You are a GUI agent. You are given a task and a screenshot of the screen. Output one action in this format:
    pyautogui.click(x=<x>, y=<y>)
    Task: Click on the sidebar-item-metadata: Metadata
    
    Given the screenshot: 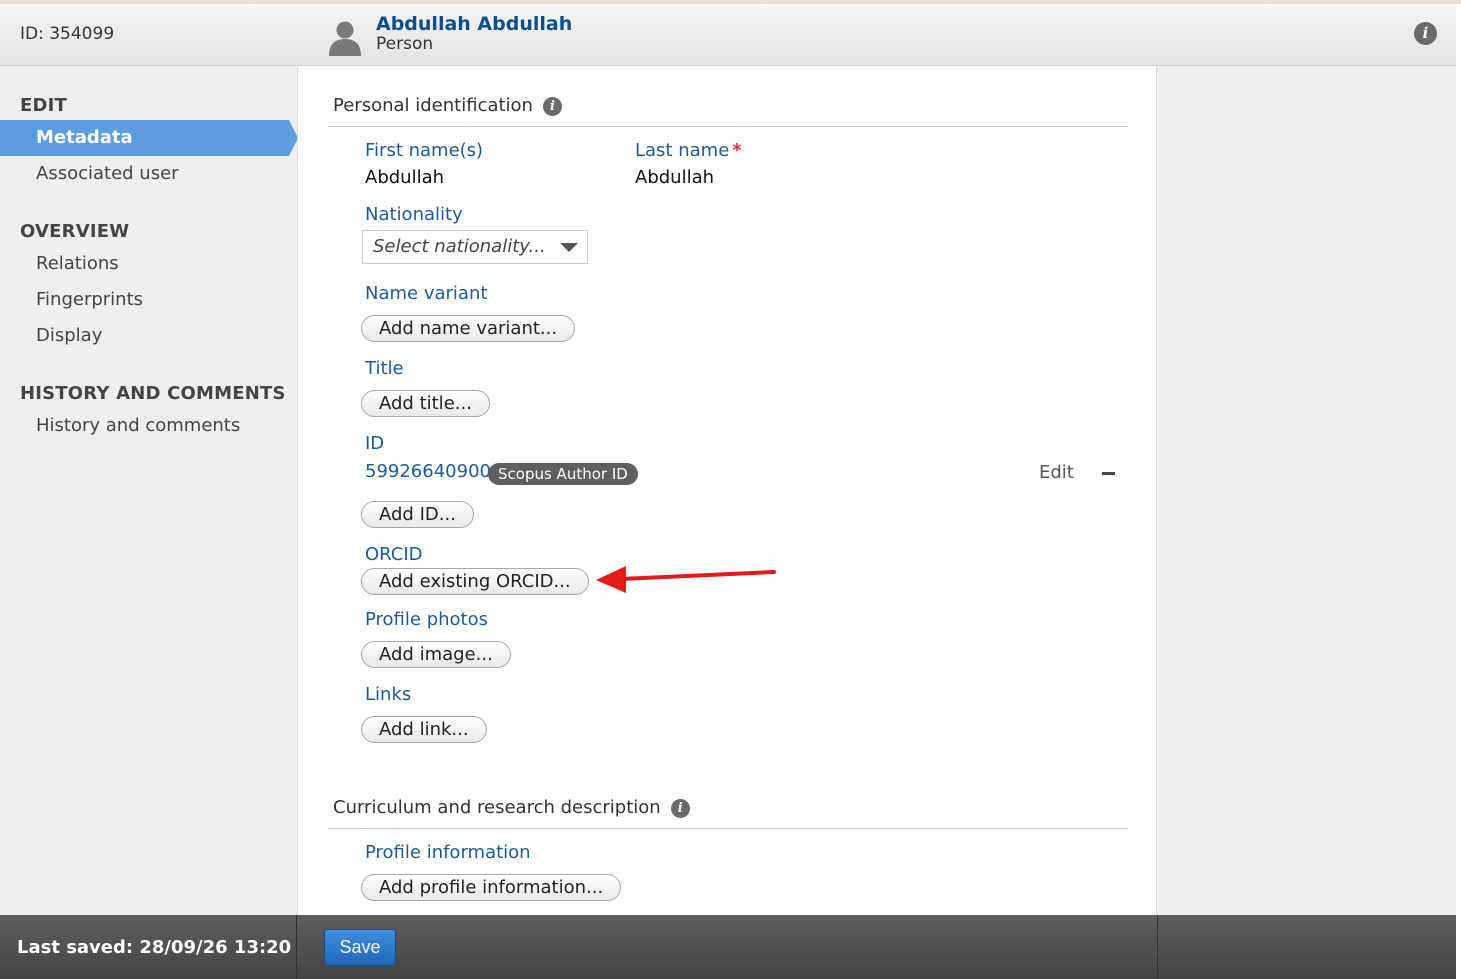 What is the action you would take?
    pyautogui.click(x=149, y=138)
    